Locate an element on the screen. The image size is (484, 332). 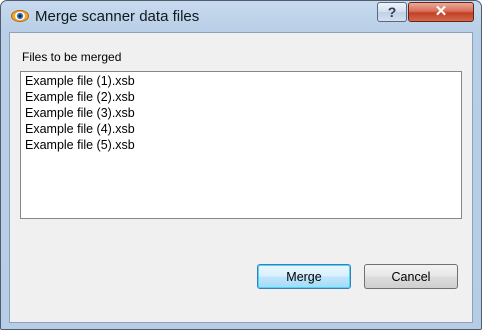
close-icon: ✕ is located at coordinates (441, 11).